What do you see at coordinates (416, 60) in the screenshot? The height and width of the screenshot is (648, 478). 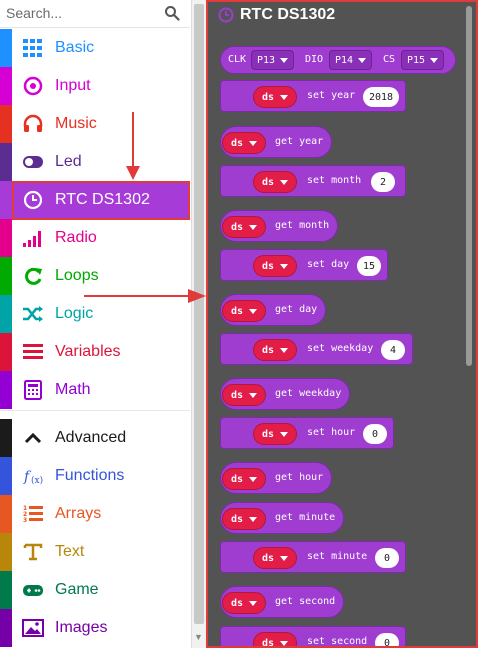 I see `pin-value: P15` at bounding box center [416, 60].